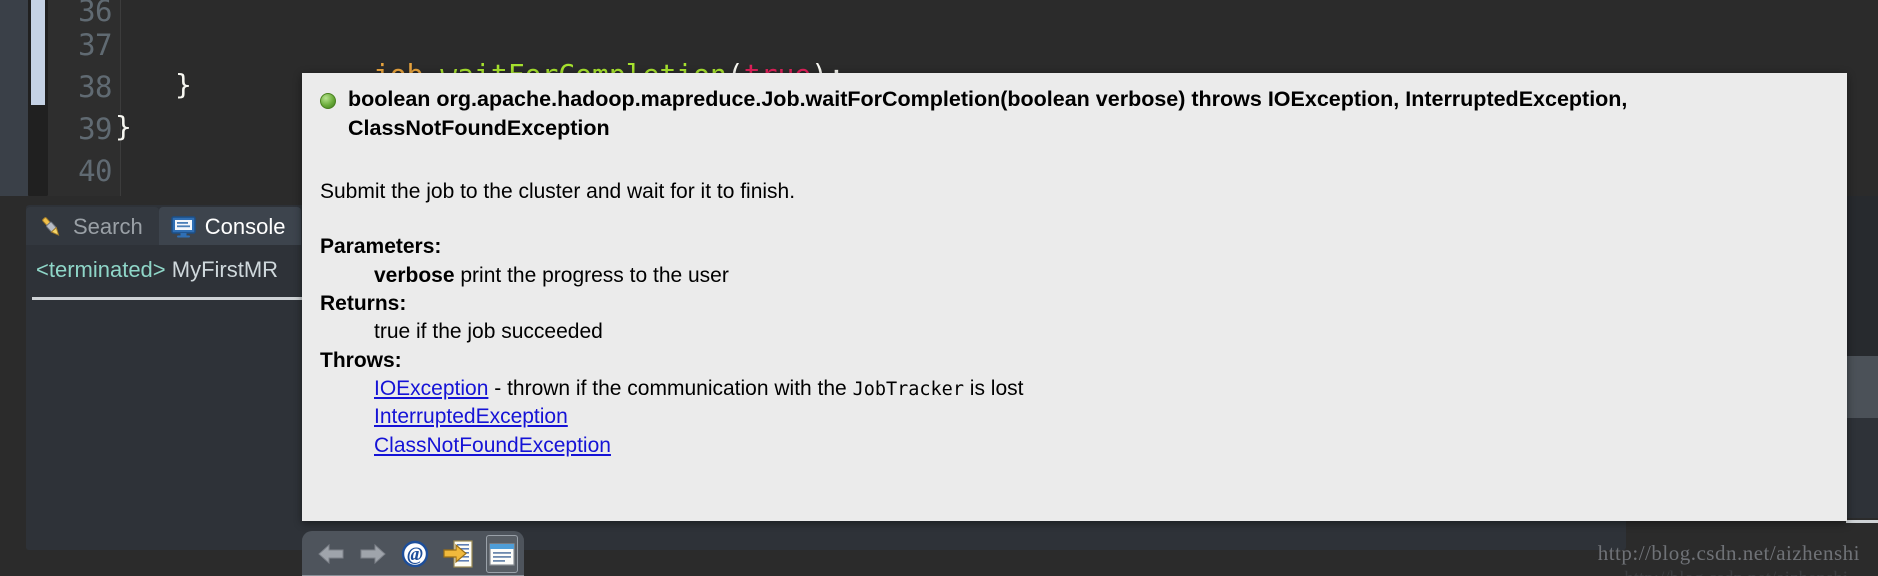 The image size is (1878, 576). Describe the element at coordinates (670, 389) in the screenshot. I see `javadoc-throws-desc-before: - thrown if the communication with the` at that location.